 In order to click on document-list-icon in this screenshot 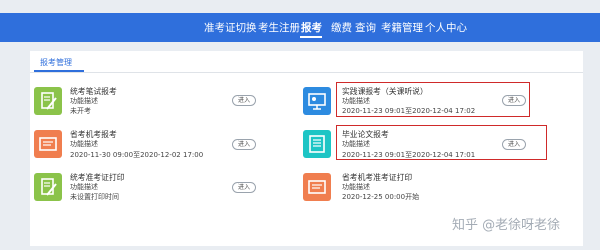, I will do `click(317, 144)`.